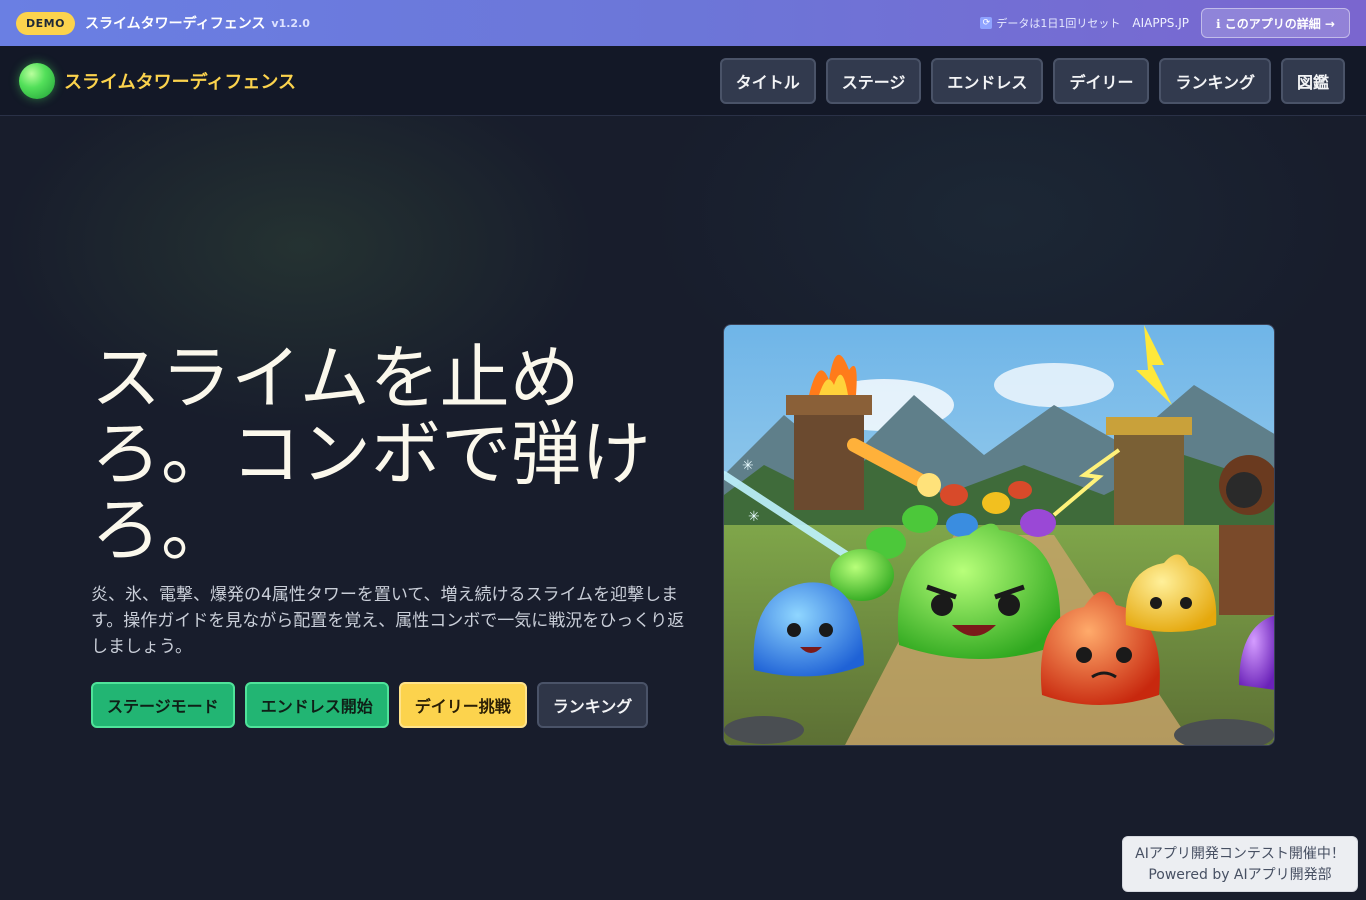 The height and width of the screenshot is (900, 1366). What do you see at coordinates (1240, 875) in the screenshot?
I see `contest-line2: Powered by AIアプリ開発部` at bounding box center [1240, 875].